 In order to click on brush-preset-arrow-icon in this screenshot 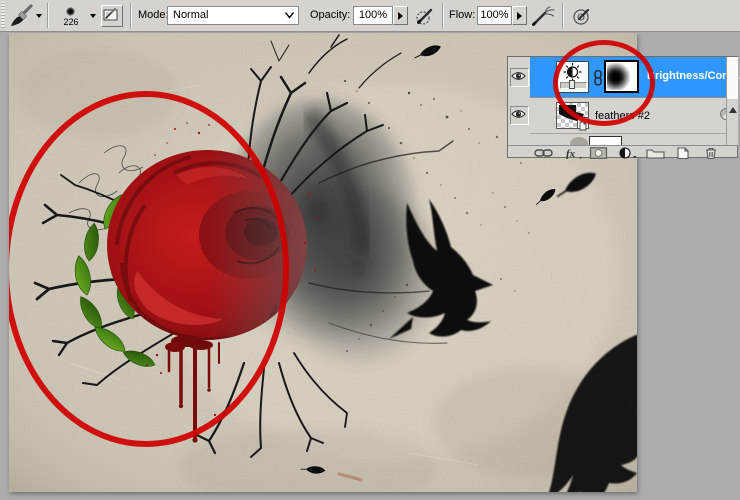, I will do `click(93, 16)`.